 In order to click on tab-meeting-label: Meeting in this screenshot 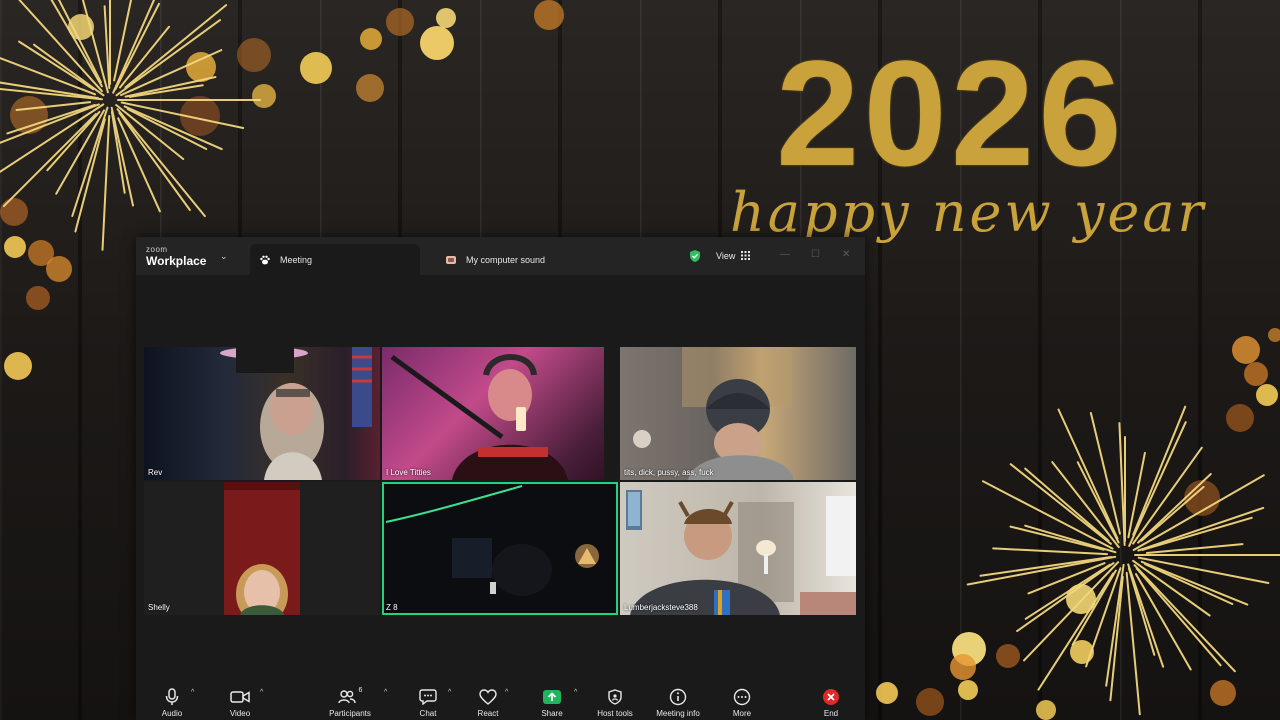, I will do `click(296, 259)`.